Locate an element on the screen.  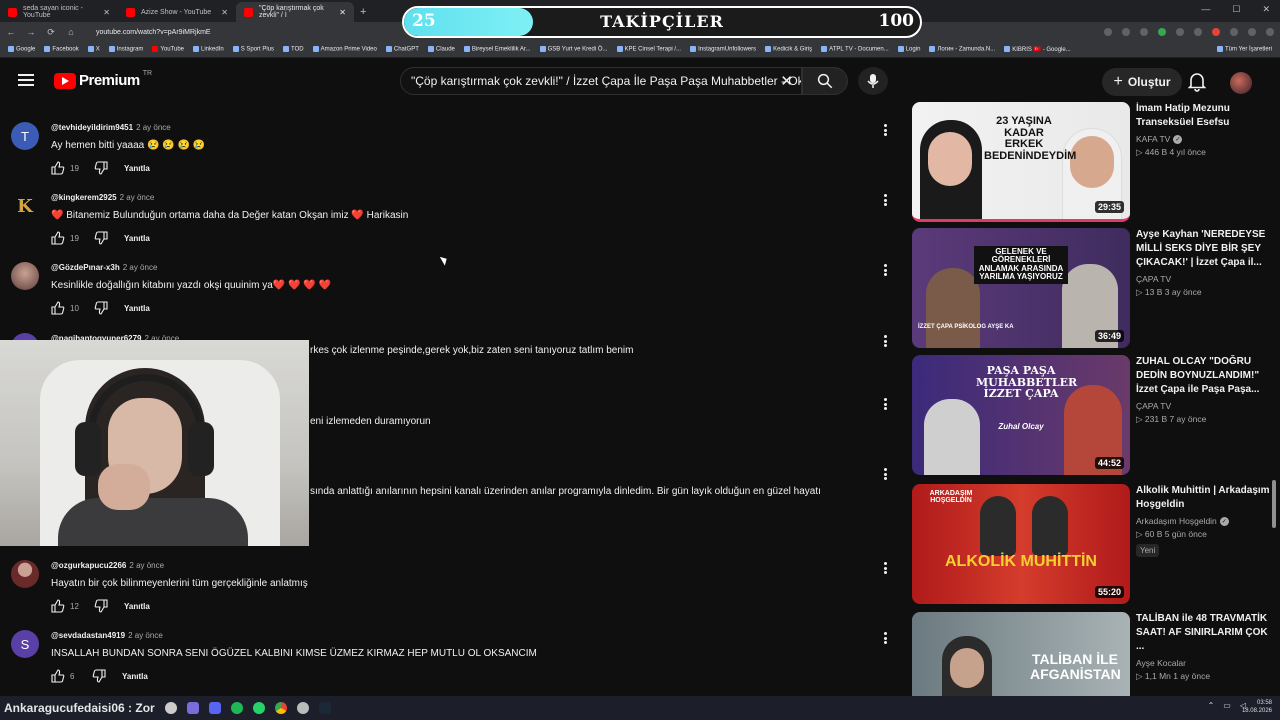
comment-author: @sevdadastan4919 is located at coordinates (88, 635).